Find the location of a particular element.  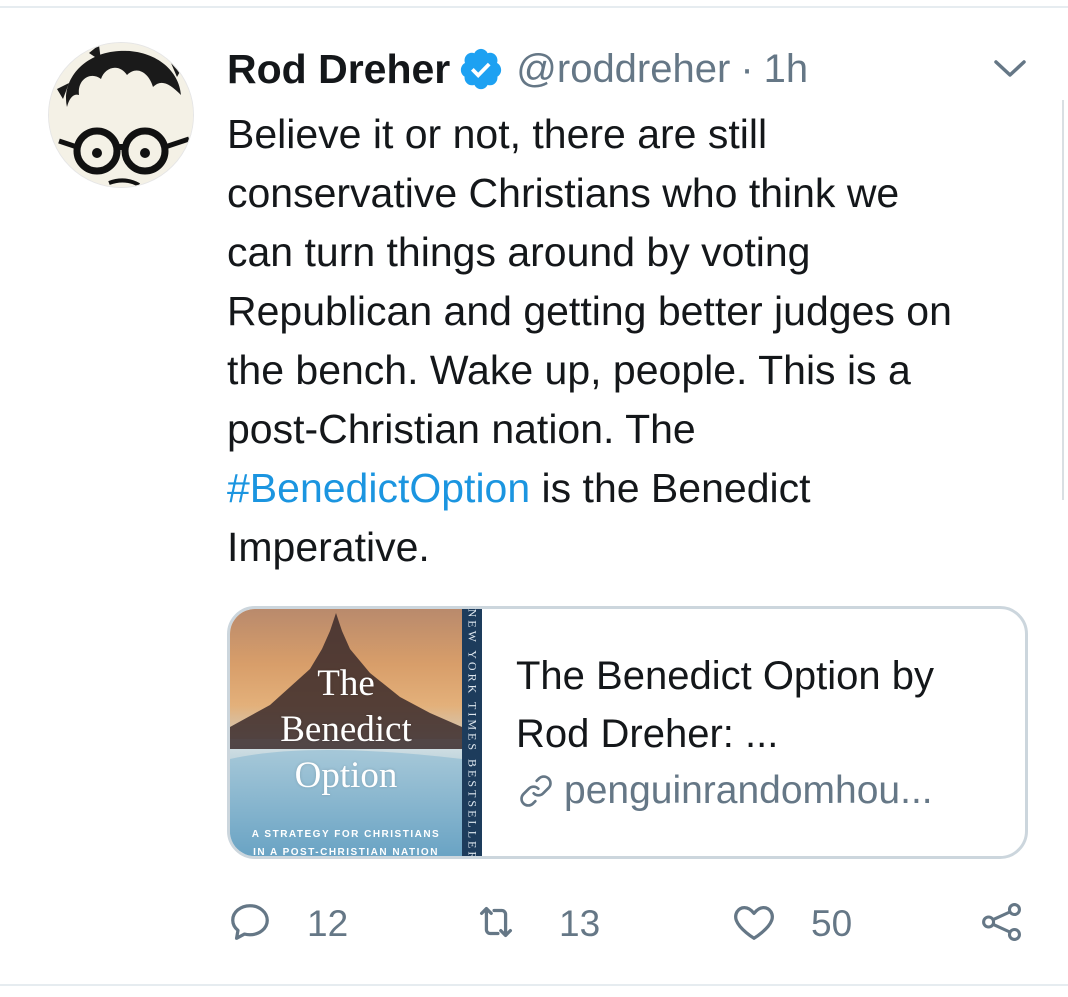

bottom-divider is located at coordinates (534, 985).